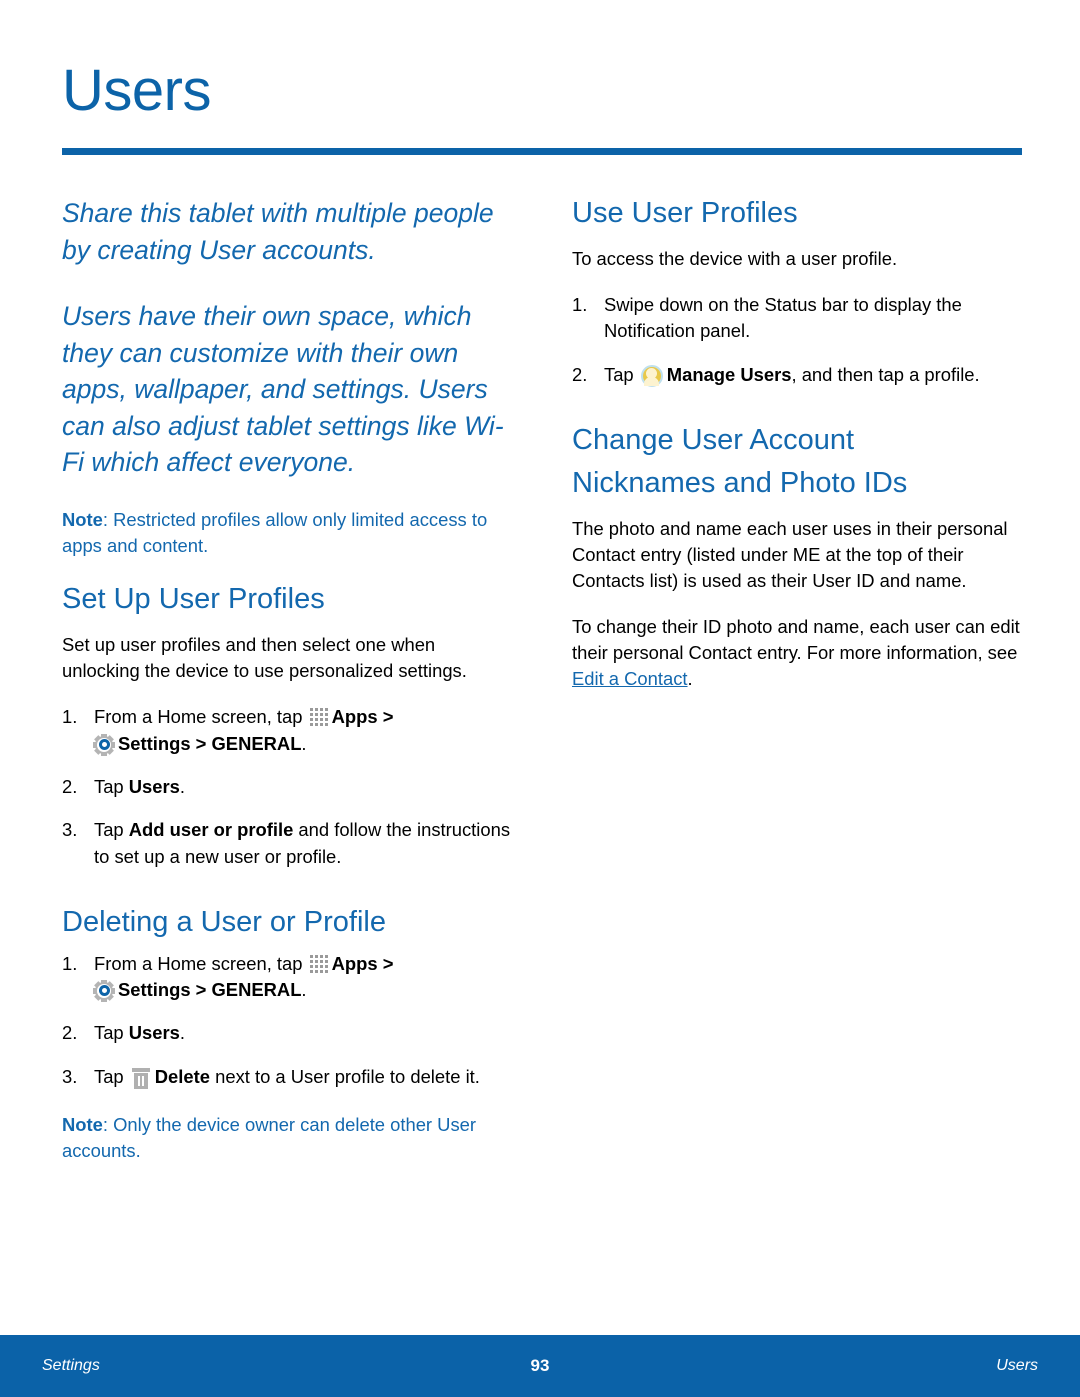 This screenshot has height=1397, width=1080. What do you see at coordinates (729, 374) in the screenshot?
I see `manage-users-label: Manage Users` at bounding box center [729, 374].